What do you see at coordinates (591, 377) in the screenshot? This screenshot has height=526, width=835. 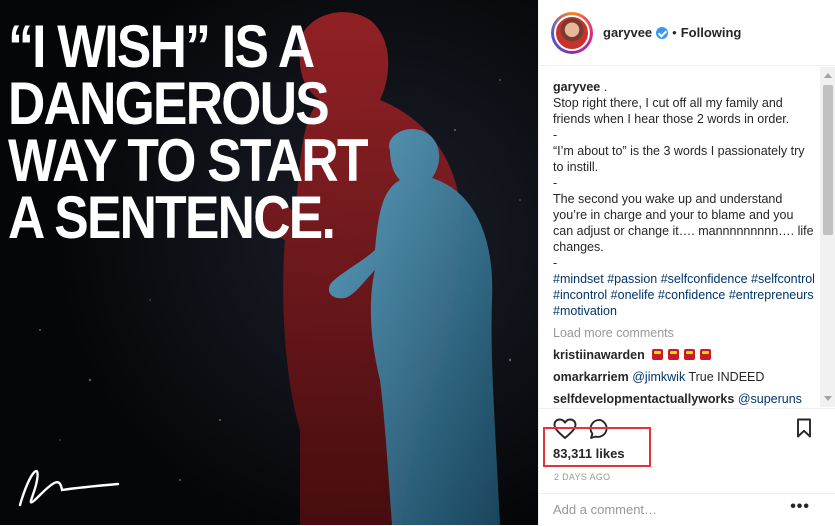 I see `comment-username: omarkarriem` at bounding box center [591, 377].